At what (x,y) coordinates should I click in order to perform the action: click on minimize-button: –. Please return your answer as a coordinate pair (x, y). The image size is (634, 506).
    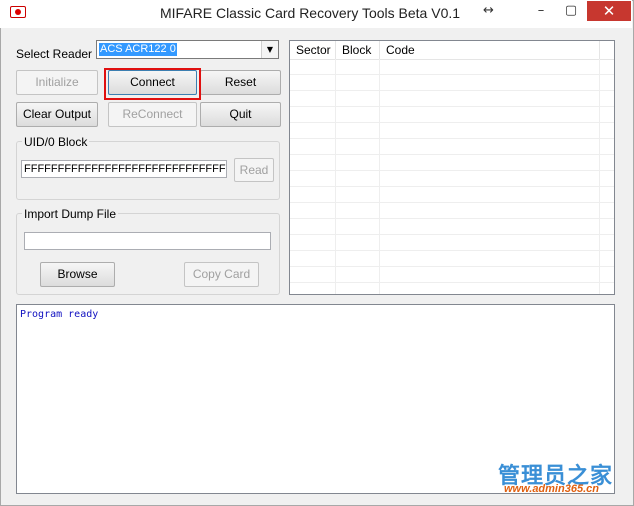
    Looking at the image, I should click on (541, 11).